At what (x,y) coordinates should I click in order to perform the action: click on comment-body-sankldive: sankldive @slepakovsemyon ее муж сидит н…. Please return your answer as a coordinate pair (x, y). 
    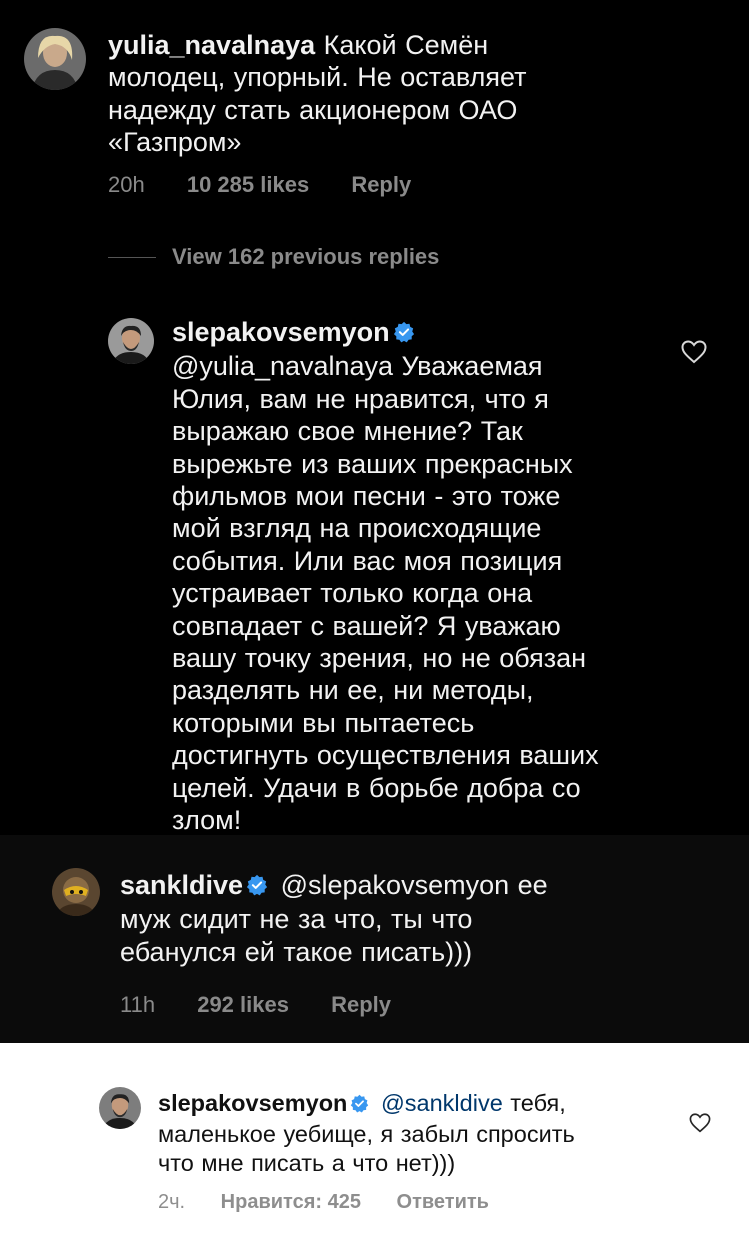
    Looking at the image, I should click on (400, 918).